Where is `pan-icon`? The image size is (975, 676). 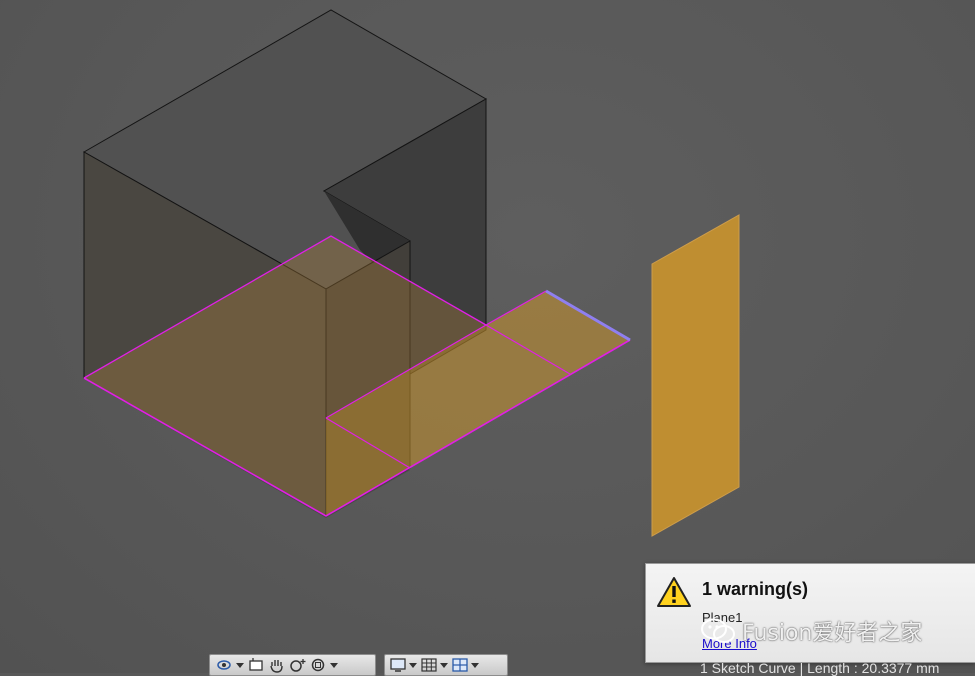
pan-icon is located at coordinates (276, 666).